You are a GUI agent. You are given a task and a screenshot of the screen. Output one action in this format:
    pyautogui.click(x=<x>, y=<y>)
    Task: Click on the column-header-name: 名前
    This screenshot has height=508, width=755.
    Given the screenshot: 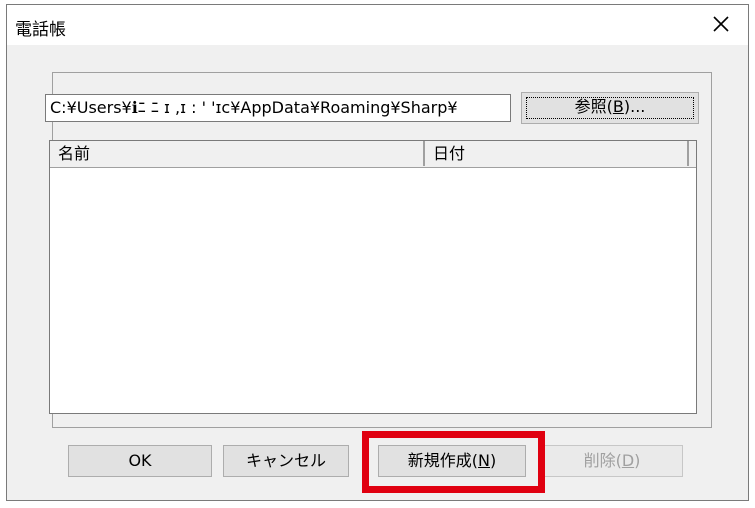 What is the action you would take?
    pyautogui.click(x=237, y=153)
    